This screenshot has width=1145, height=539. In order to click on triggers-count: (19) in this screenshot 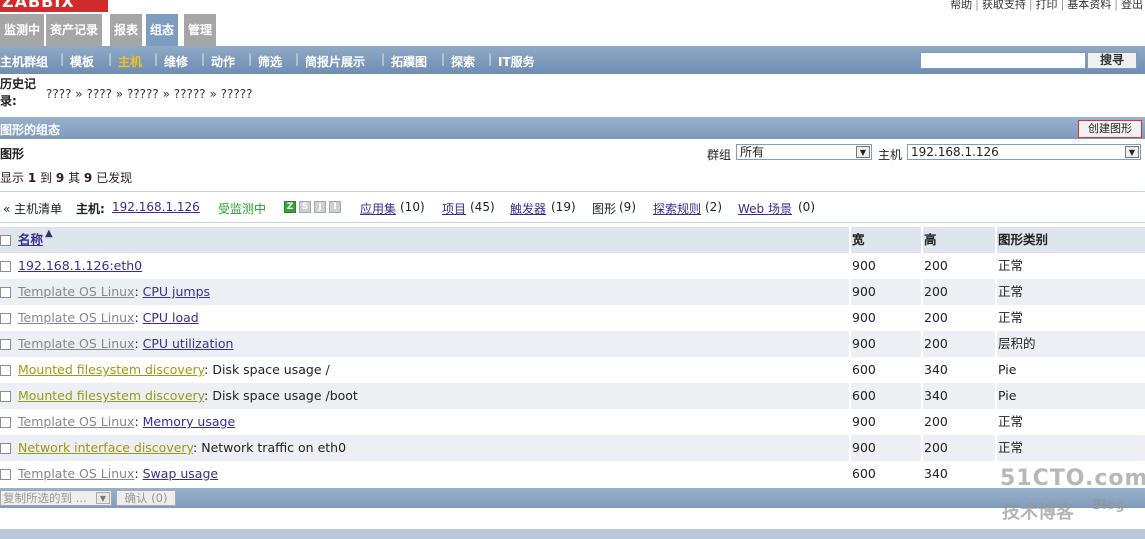, I will do `click(563, 207)`.